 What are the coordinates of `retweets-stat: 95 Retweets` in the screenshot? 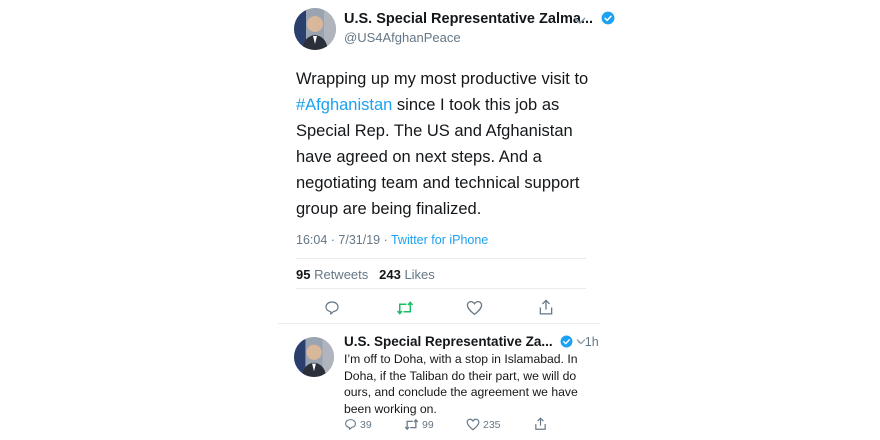 It's located at (332, 274).